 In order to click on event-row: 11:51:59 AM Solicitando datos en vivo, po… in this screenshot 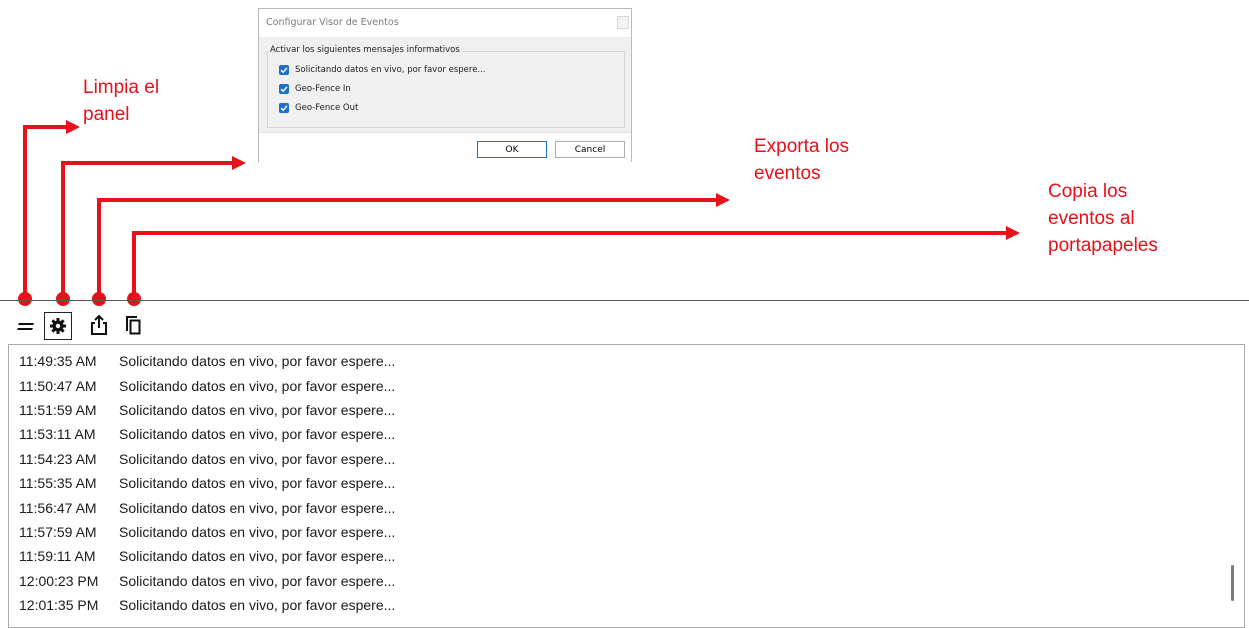, I will do `click(207, 410)`.